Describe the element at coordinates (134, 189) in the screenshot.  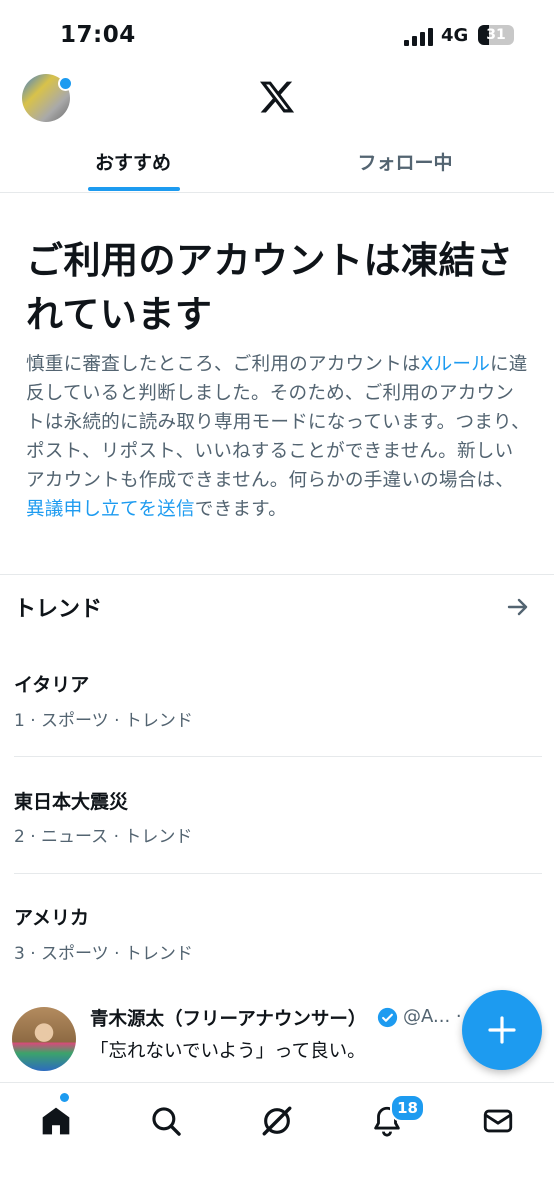
I see `active-tab-indicator` at that location.